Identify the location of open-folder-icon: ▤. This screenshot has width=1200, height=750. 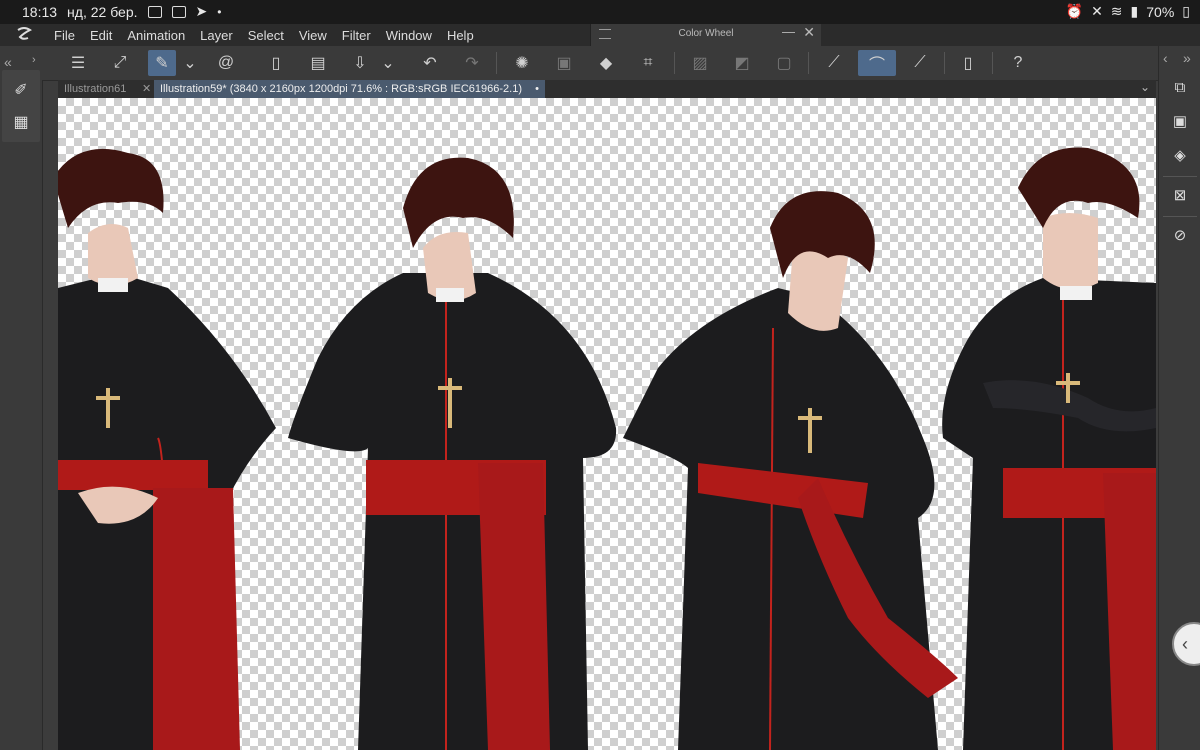
(318, 63).